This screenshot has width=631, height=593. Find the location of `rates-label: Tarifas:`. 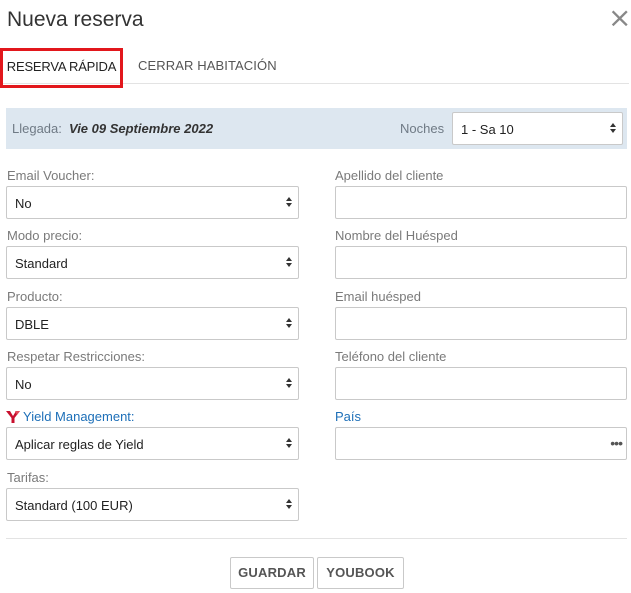

rates-label: Tarifas: is located at coordinates (28, 477).